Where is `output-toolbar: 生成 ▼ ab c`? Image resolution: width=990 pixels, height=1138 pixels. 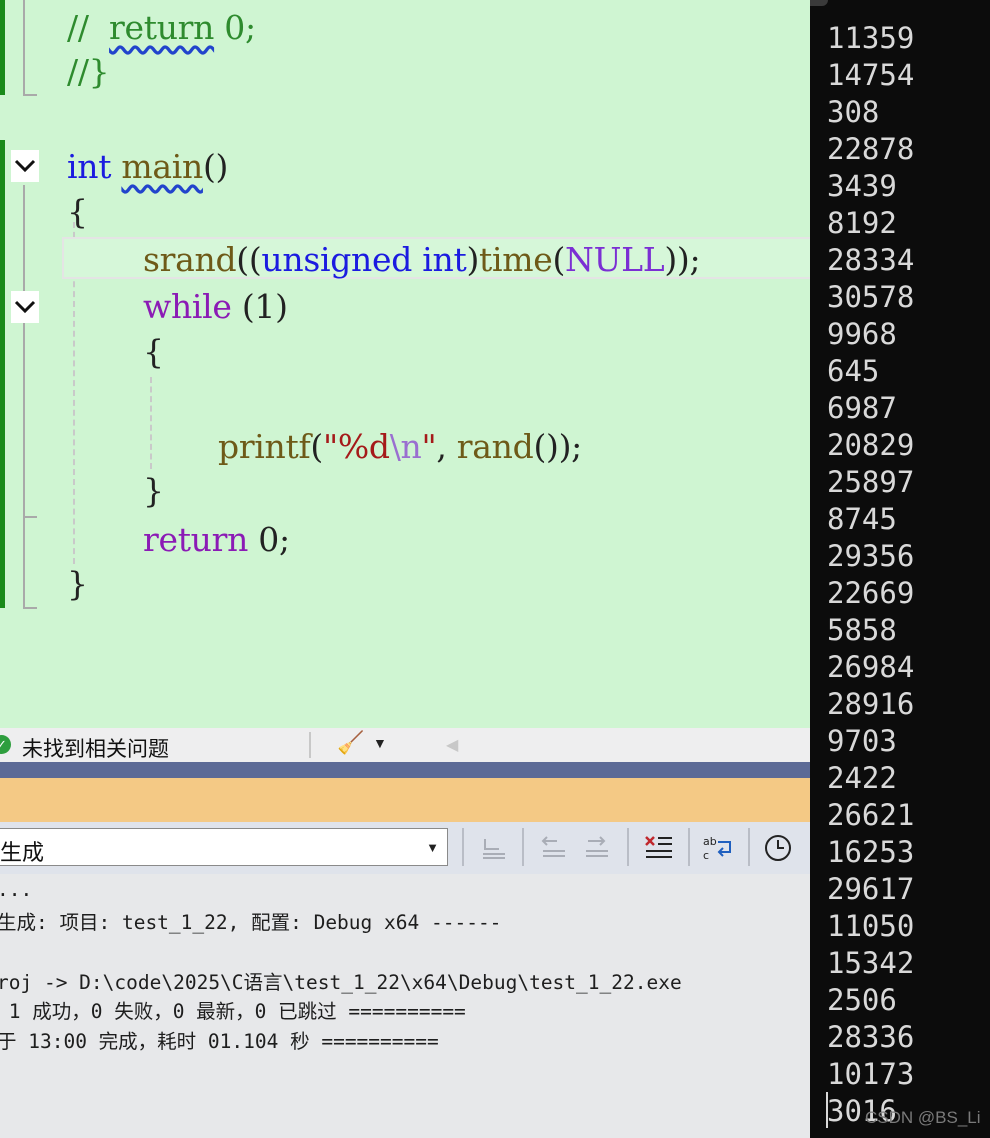 output-toolbar: 生成 ▼ ab c is located at coordinates (405, 848).